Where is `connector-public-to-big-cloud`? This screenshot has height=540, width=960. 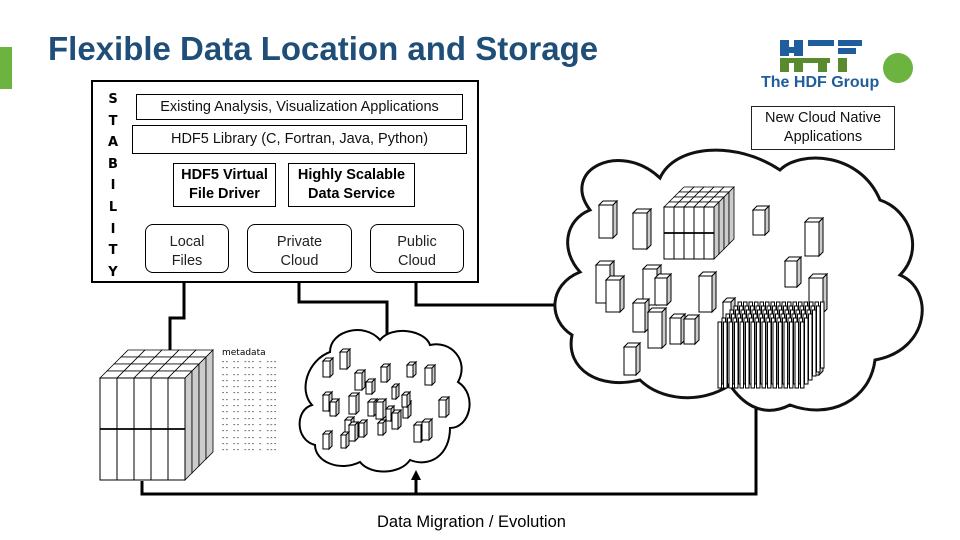 connector-public-to-big-cloud is located at coordinates (495, 294).